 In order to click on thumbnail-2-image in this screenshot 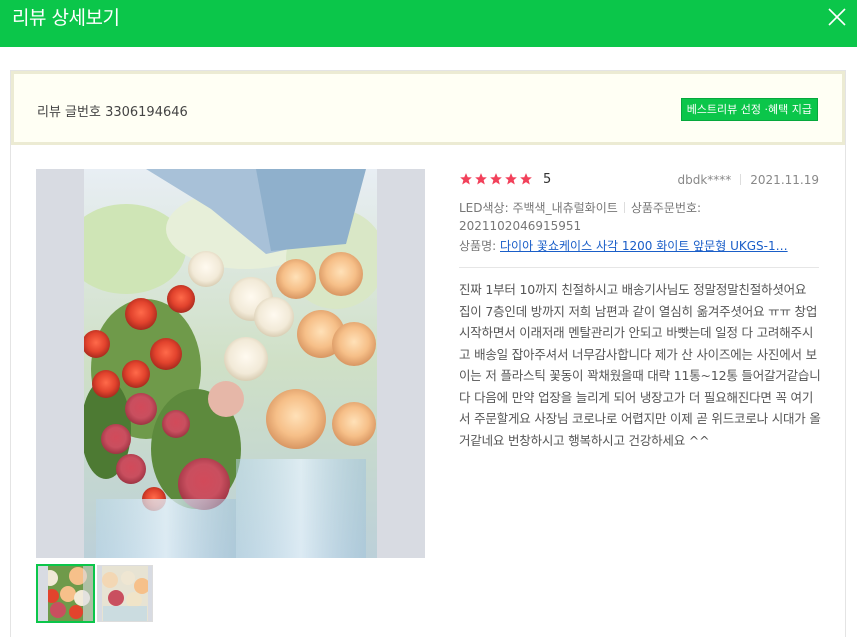, I will do `click(125, 593)`.